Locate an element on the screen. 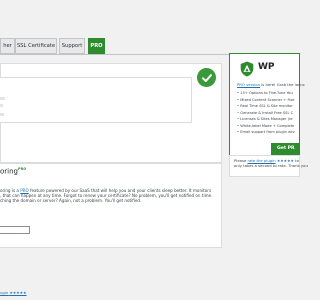 The height and width of the screenshot is (300, 320). feature-text: Real Time SSL & Site monitor is located at coordinates (266, 106).